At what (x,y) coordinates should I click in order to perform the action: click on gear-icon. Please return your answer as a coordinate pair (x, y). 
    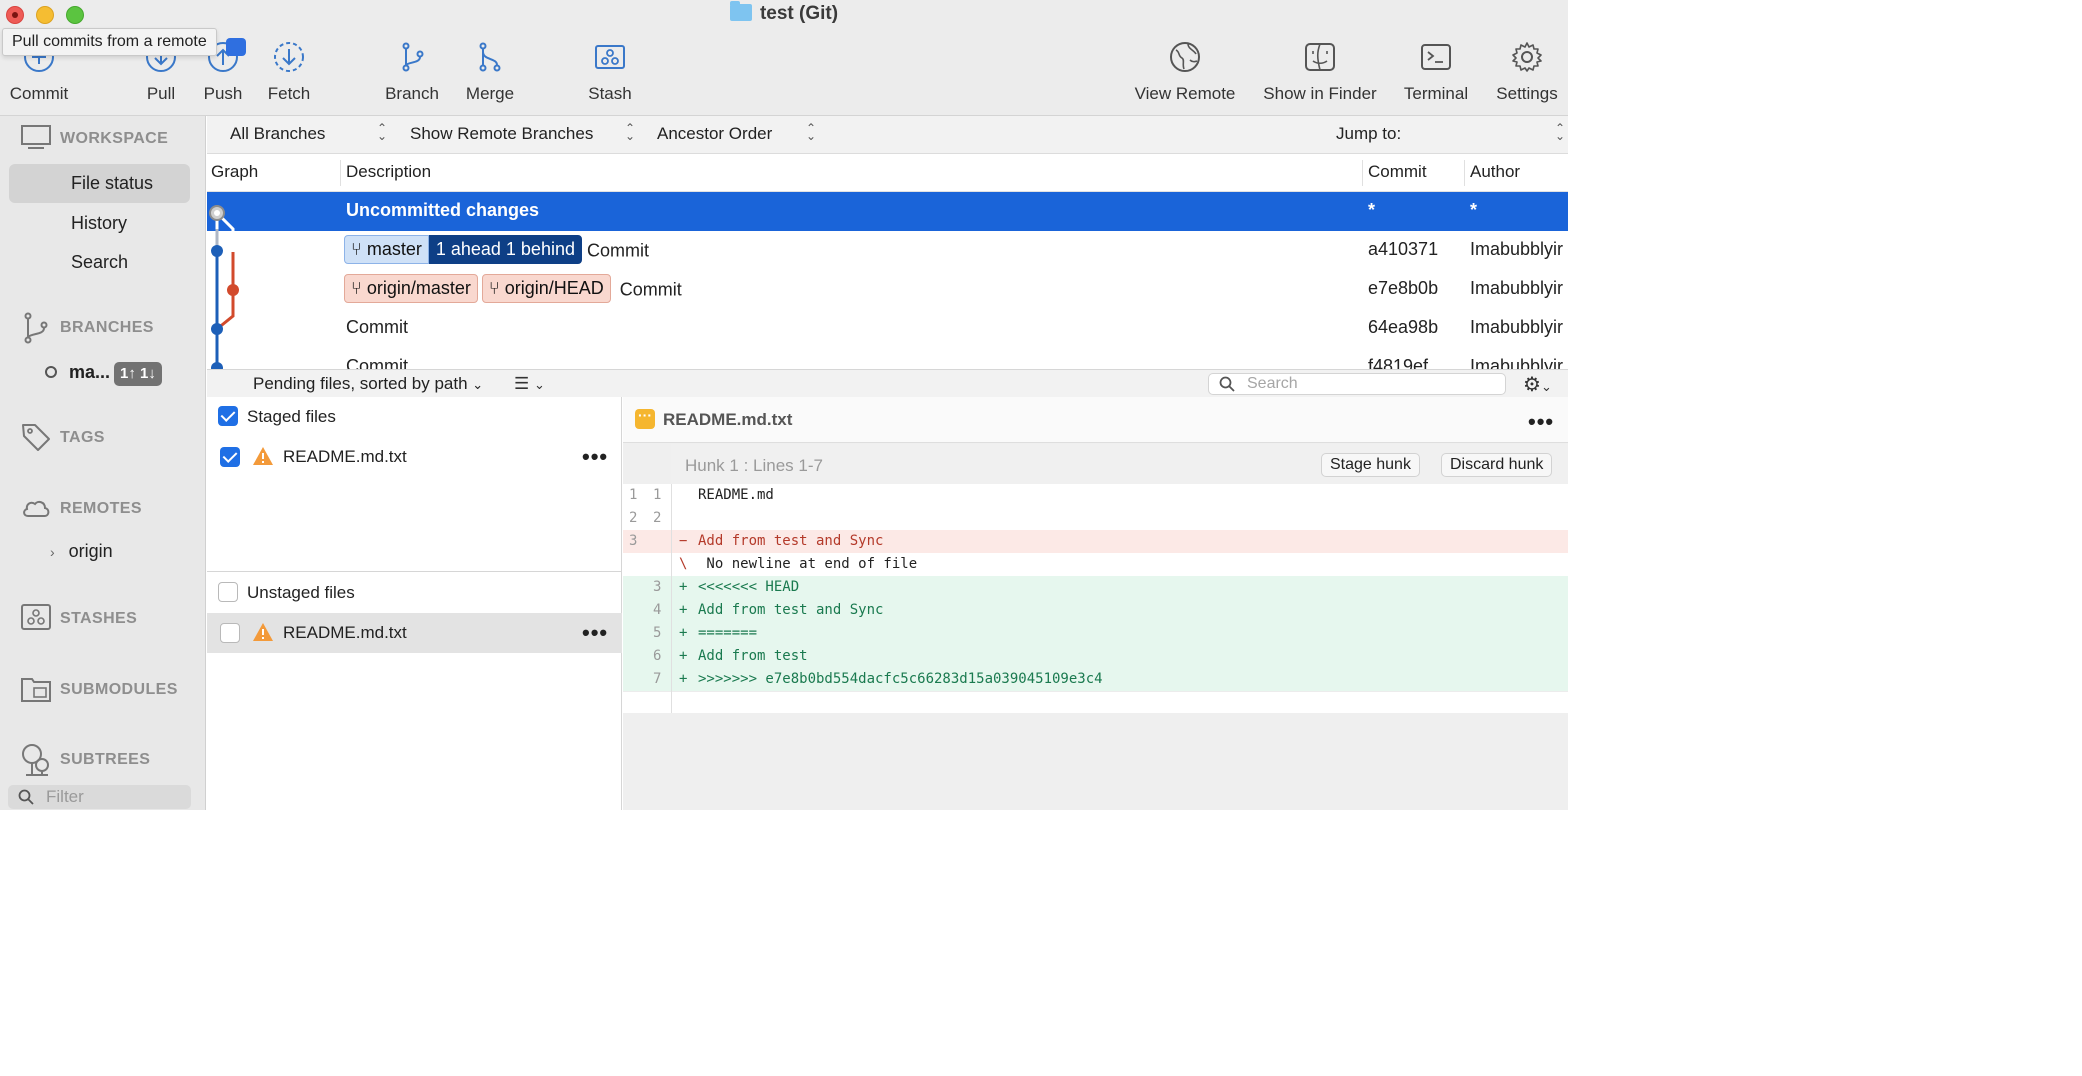
    Looking at the image, I should click on (1527, 57).